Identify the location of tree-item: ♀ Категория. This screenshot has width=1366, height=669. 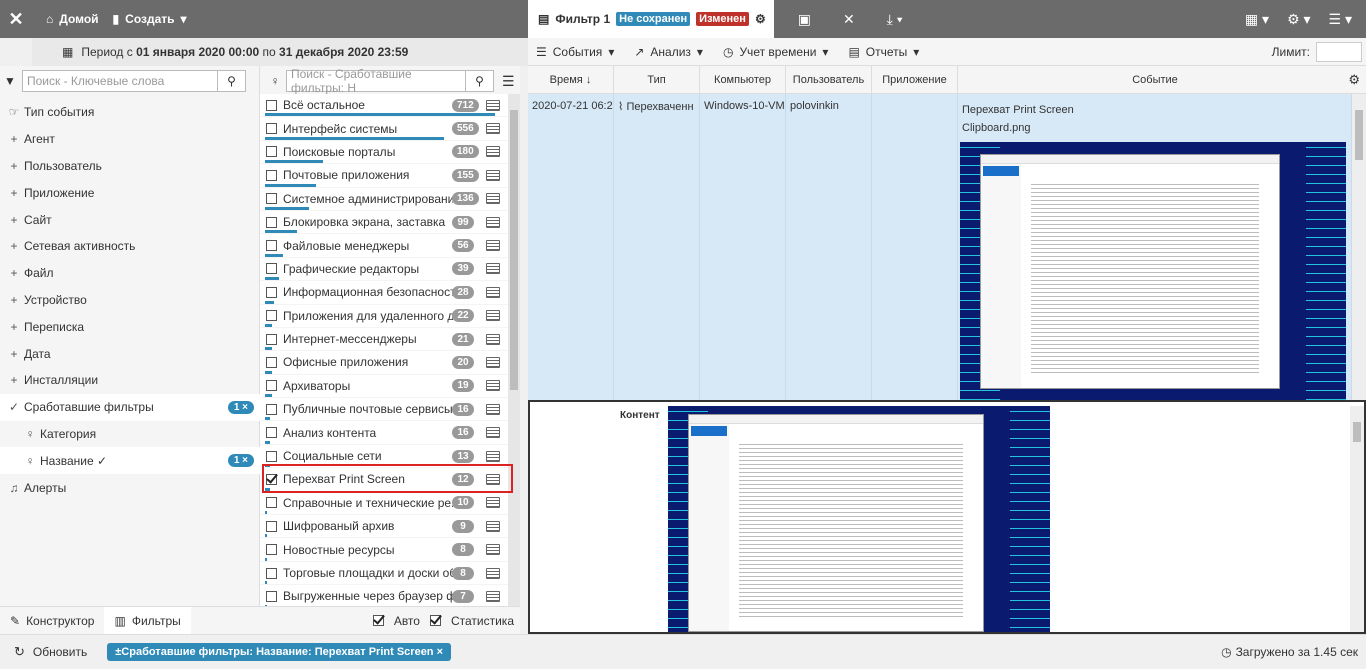
(130, 434).